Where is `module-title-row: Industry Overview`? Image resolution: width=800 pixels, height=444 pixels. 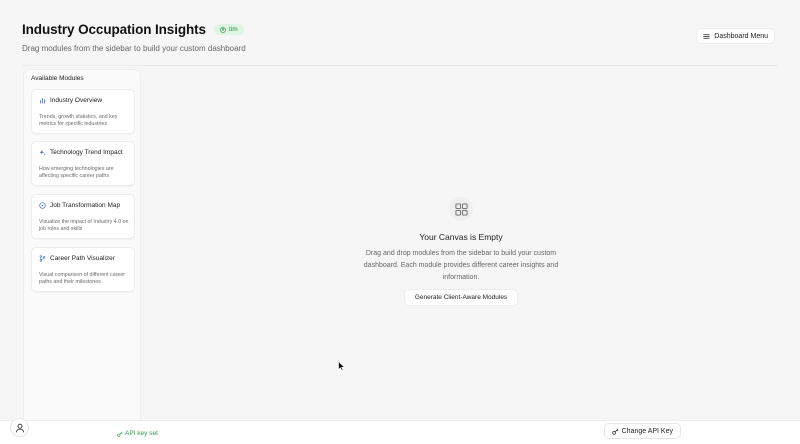
module-title-row: Industry Overview is located at coordinates (70, 100).